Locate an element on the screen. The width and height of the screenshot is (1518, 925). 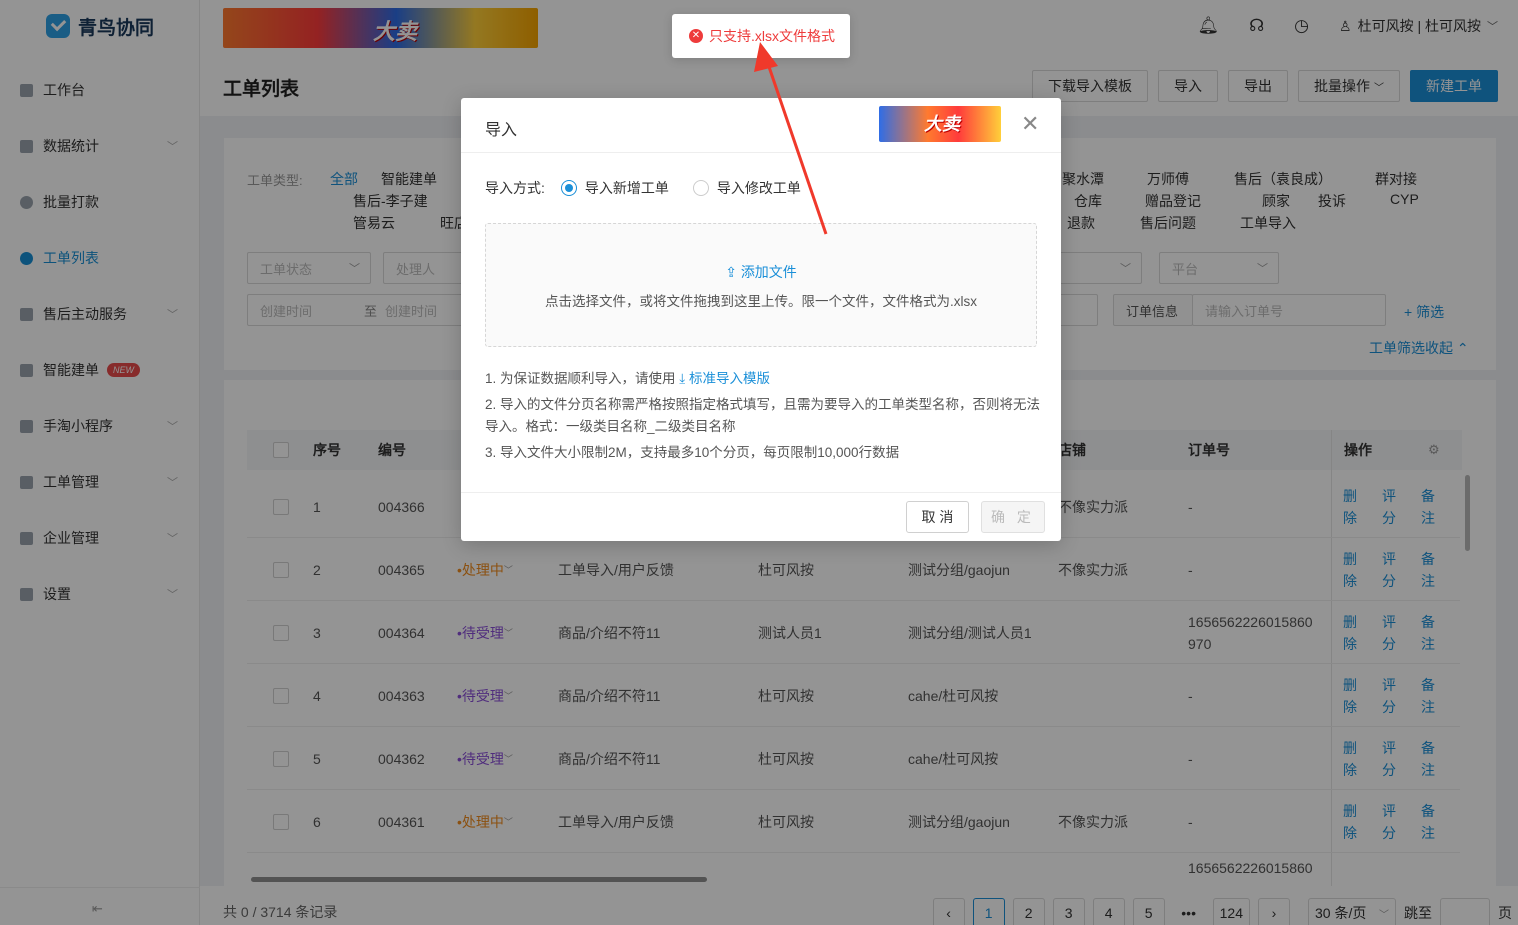
radio-import-modify-label: 导入修改工单 is located at coordinates (759, 188).